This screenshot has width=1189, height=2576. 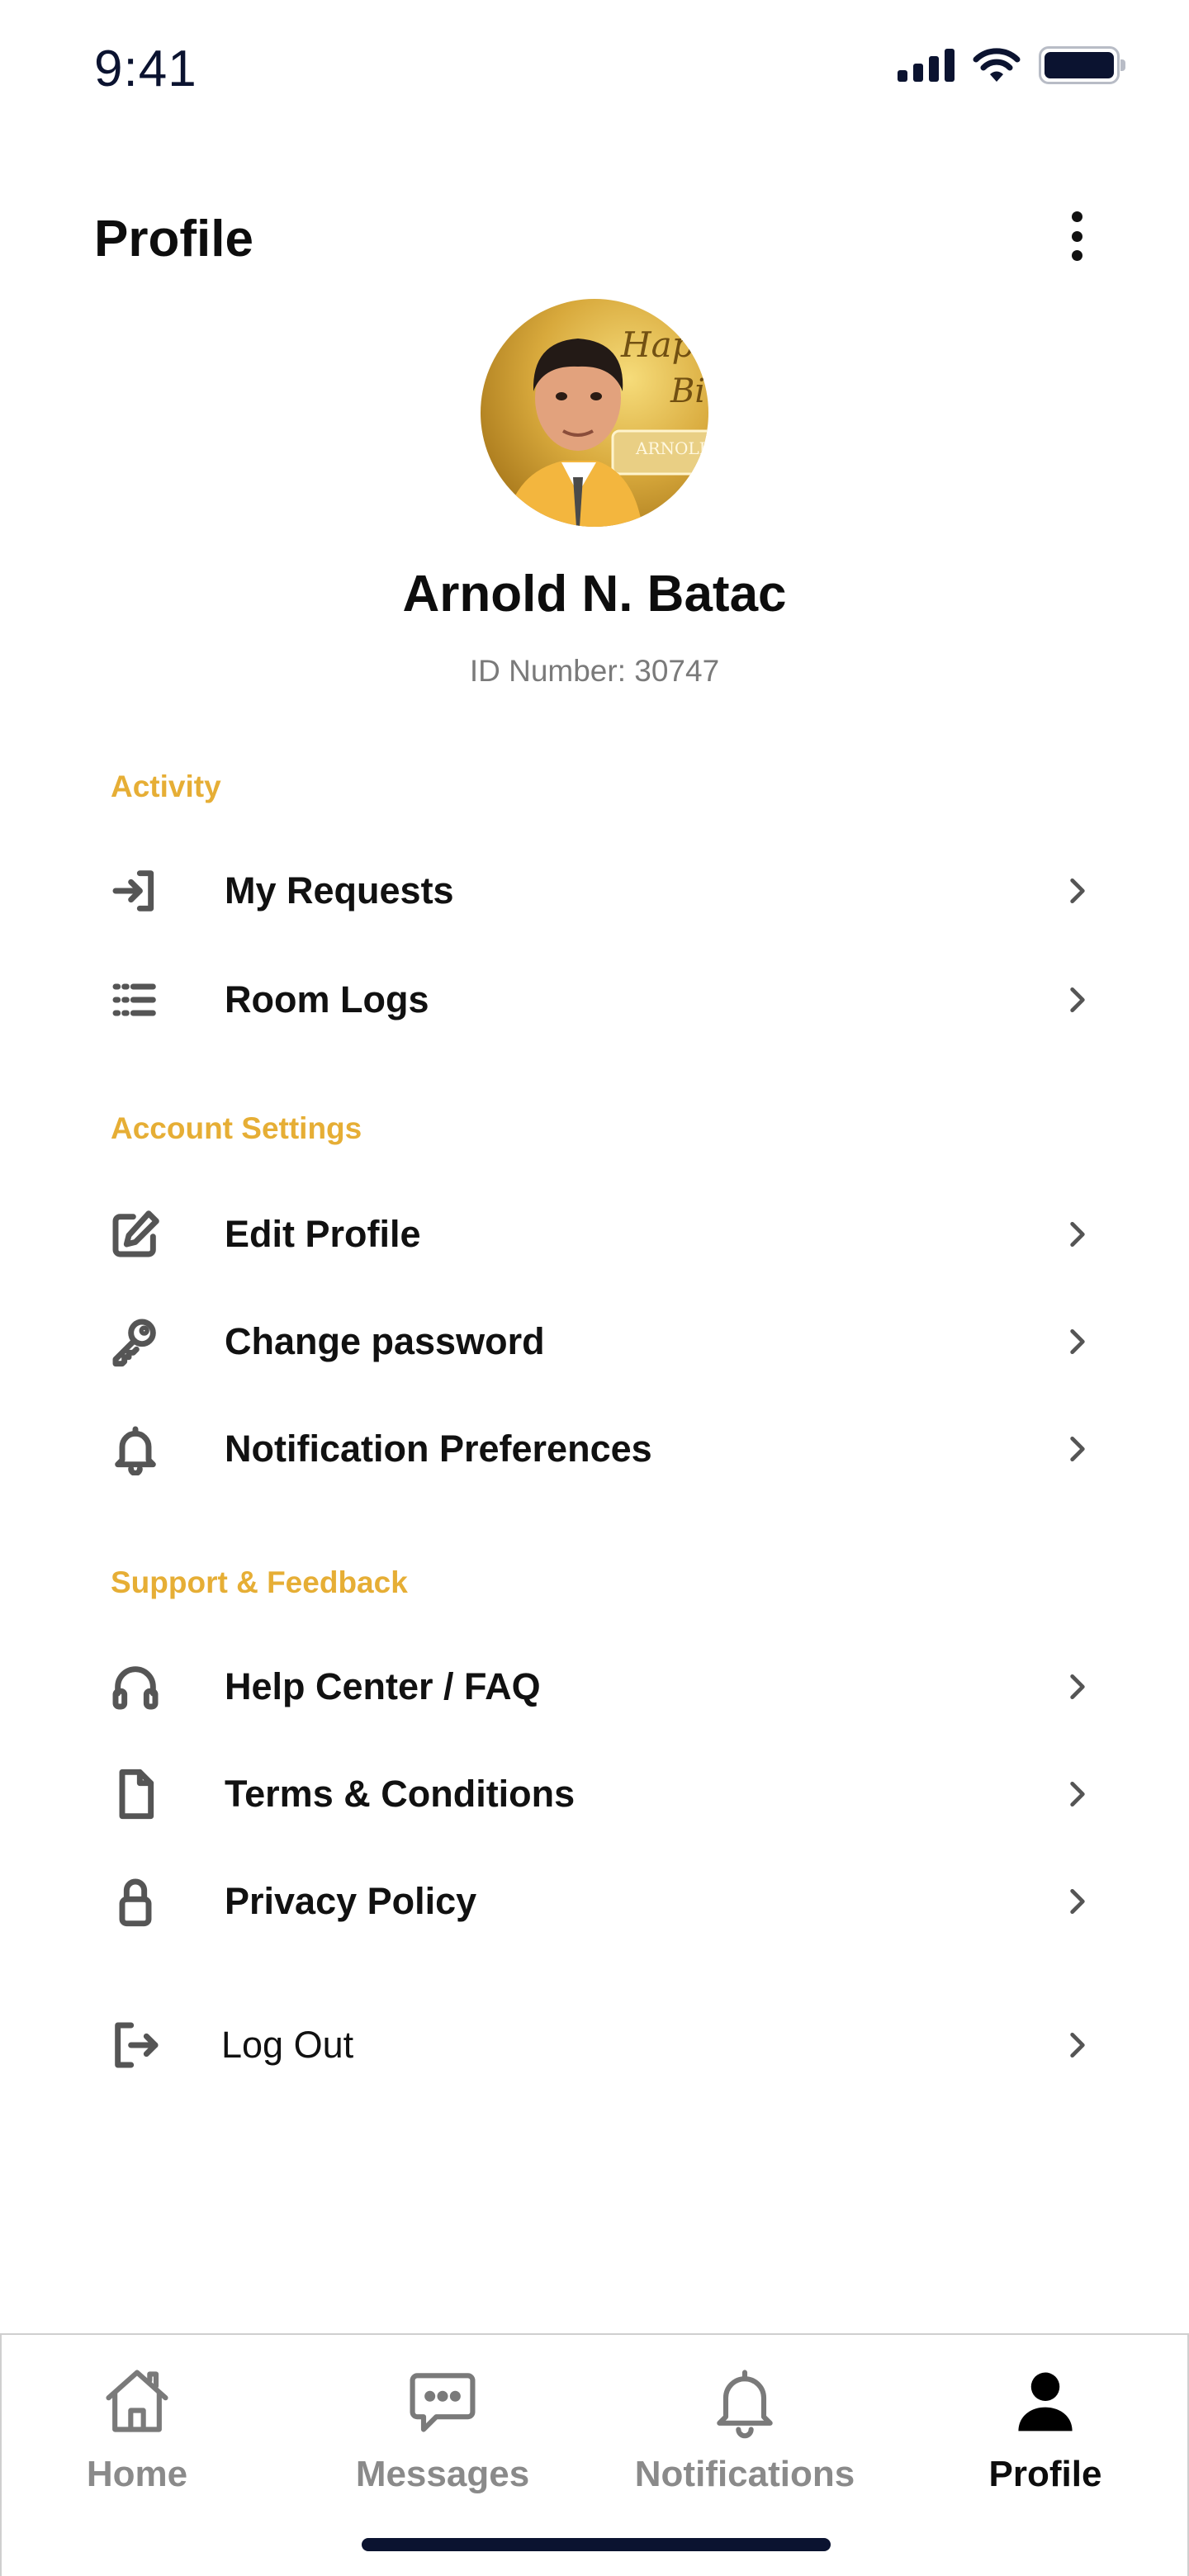 I want to click on nav-label: Home, so click(x=137, y=2474).